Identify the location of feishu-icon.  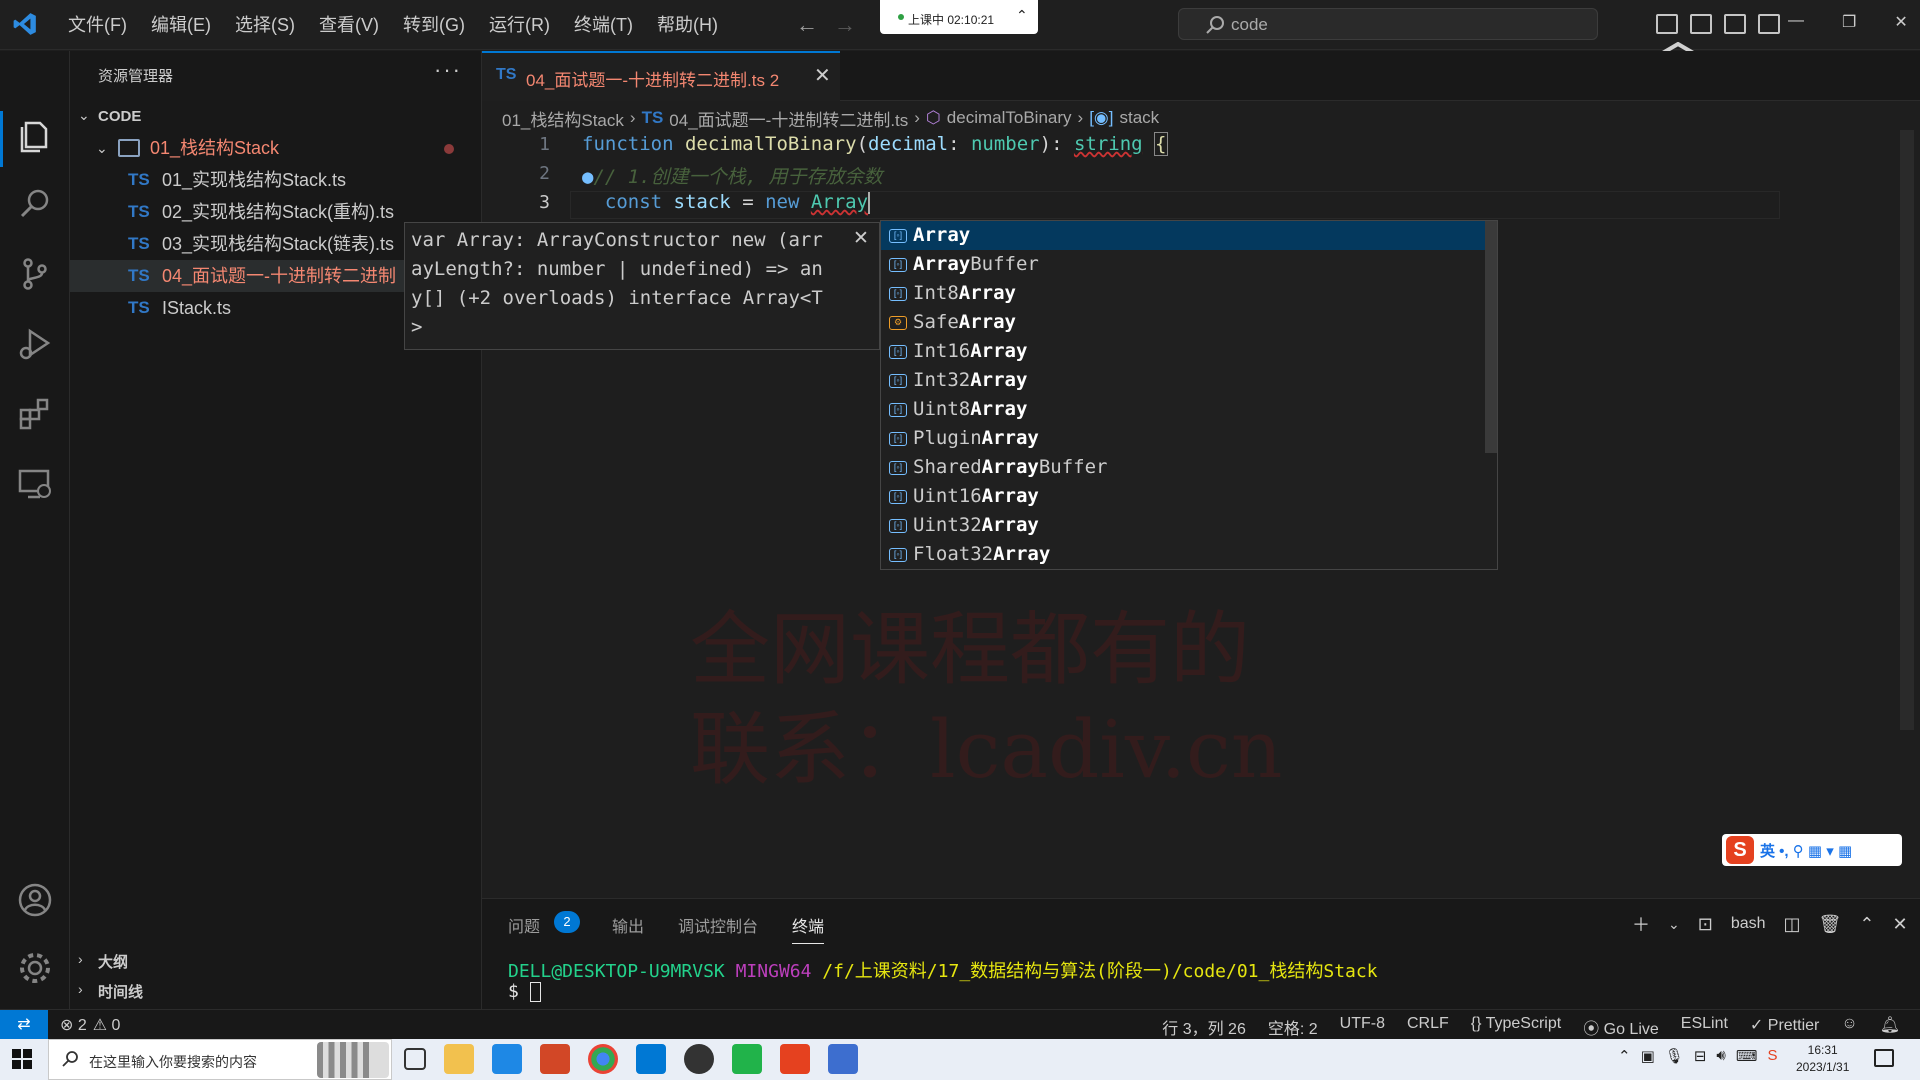
(507, 1059).